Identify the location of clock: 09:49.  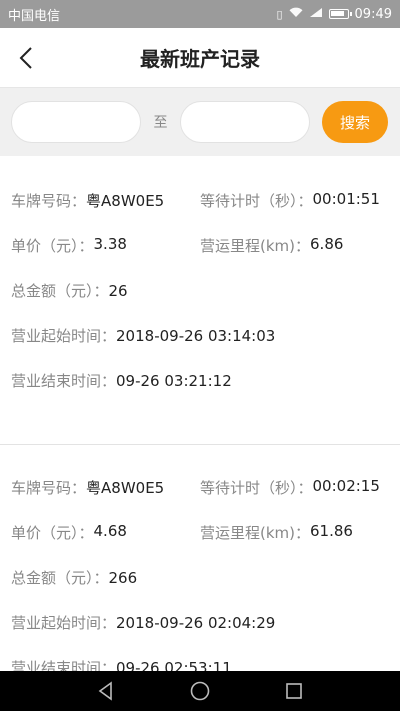
(373, 14).